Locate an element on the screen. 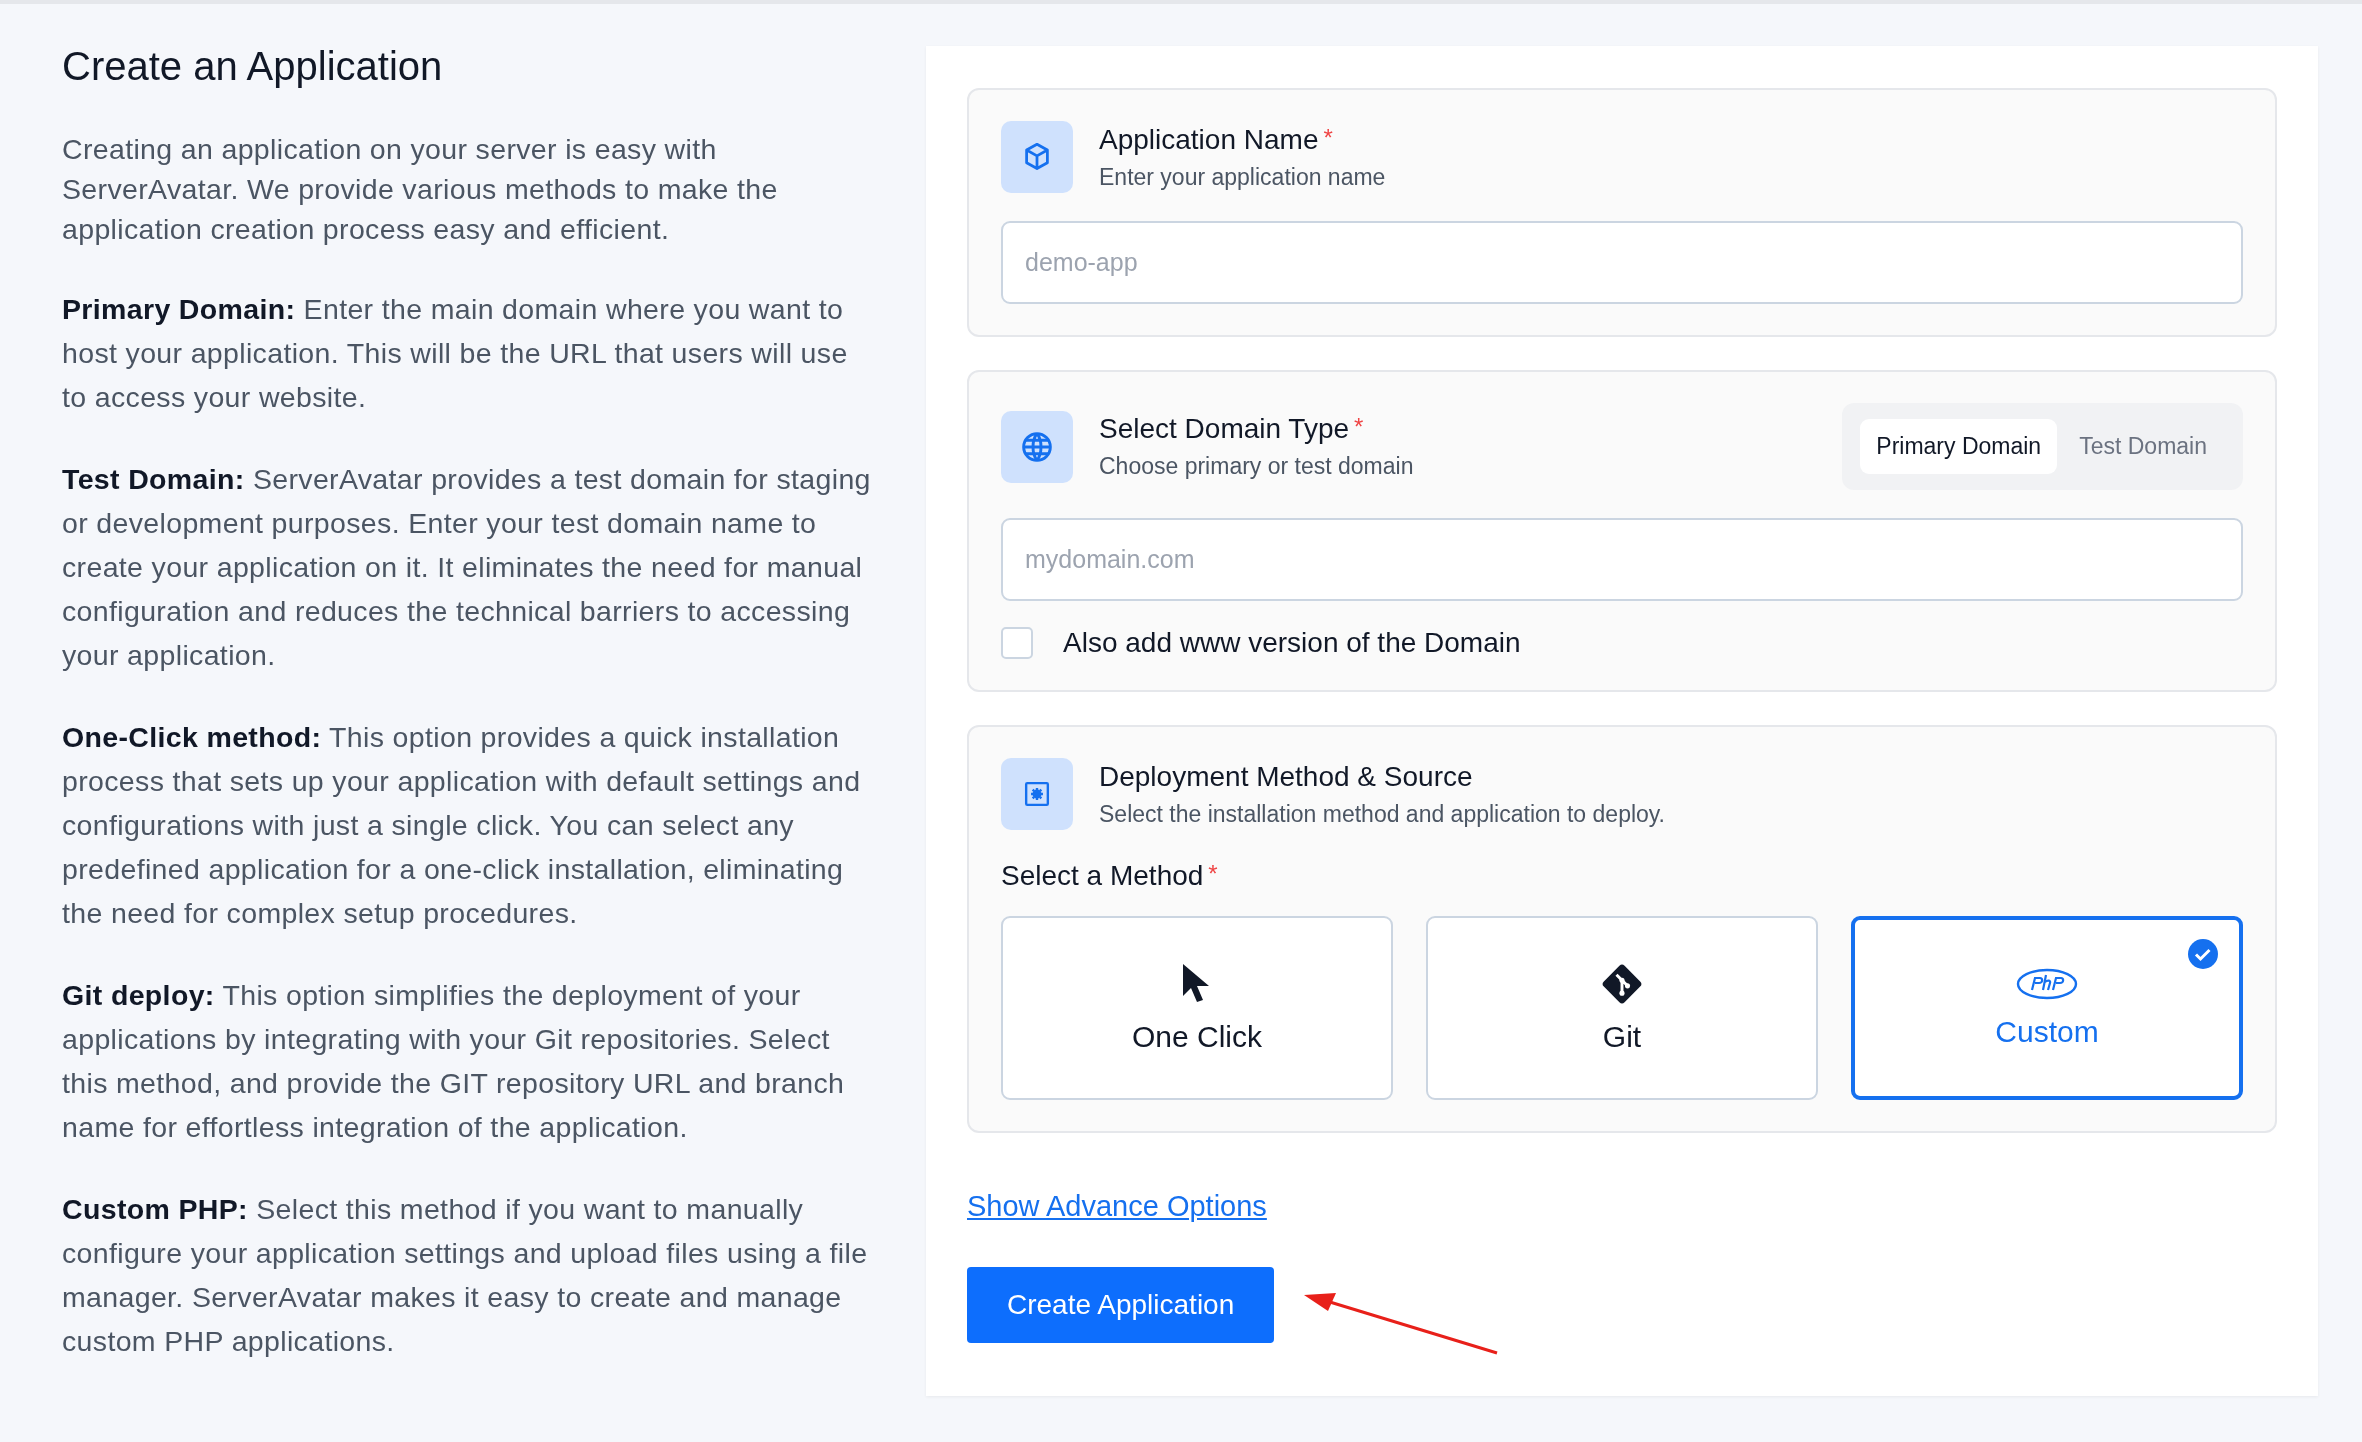 The height and width of the screenshot is (1442, 2362). method-option: Custom is located at coordinates (2047, 1008).